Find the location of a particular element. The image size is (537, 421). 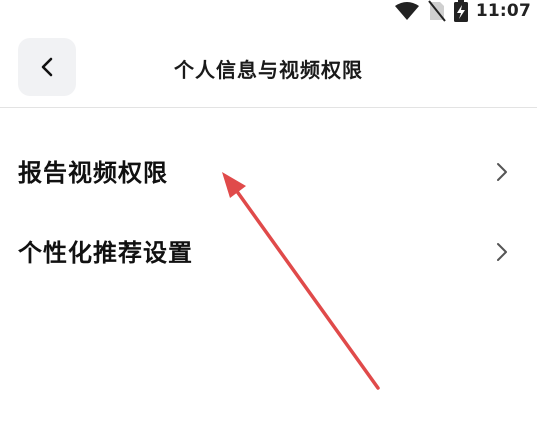

battery-charging-icon is located at coordinates (460, 11).